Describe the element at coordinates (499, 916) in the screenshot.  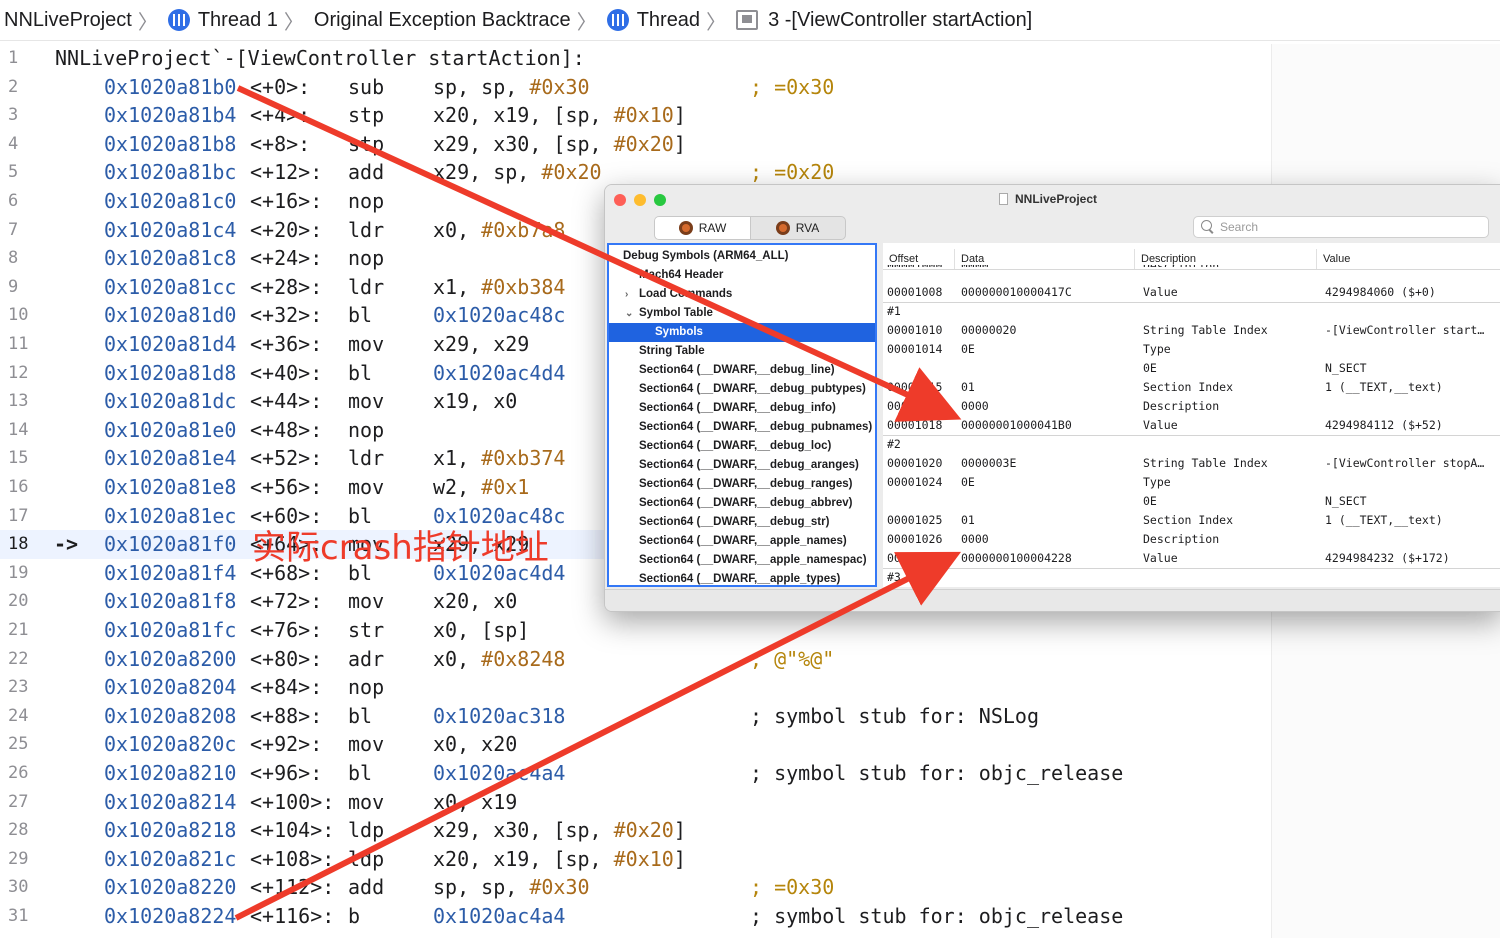
I see `branch-target: 0x1020ac4a4` at that location.